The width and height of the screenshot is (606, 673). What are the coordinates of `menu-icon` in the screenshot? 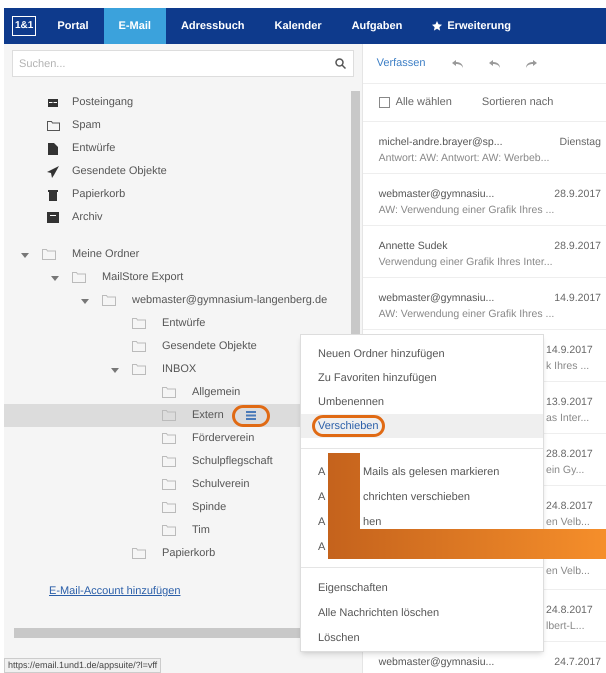 It's located at (251, 415).